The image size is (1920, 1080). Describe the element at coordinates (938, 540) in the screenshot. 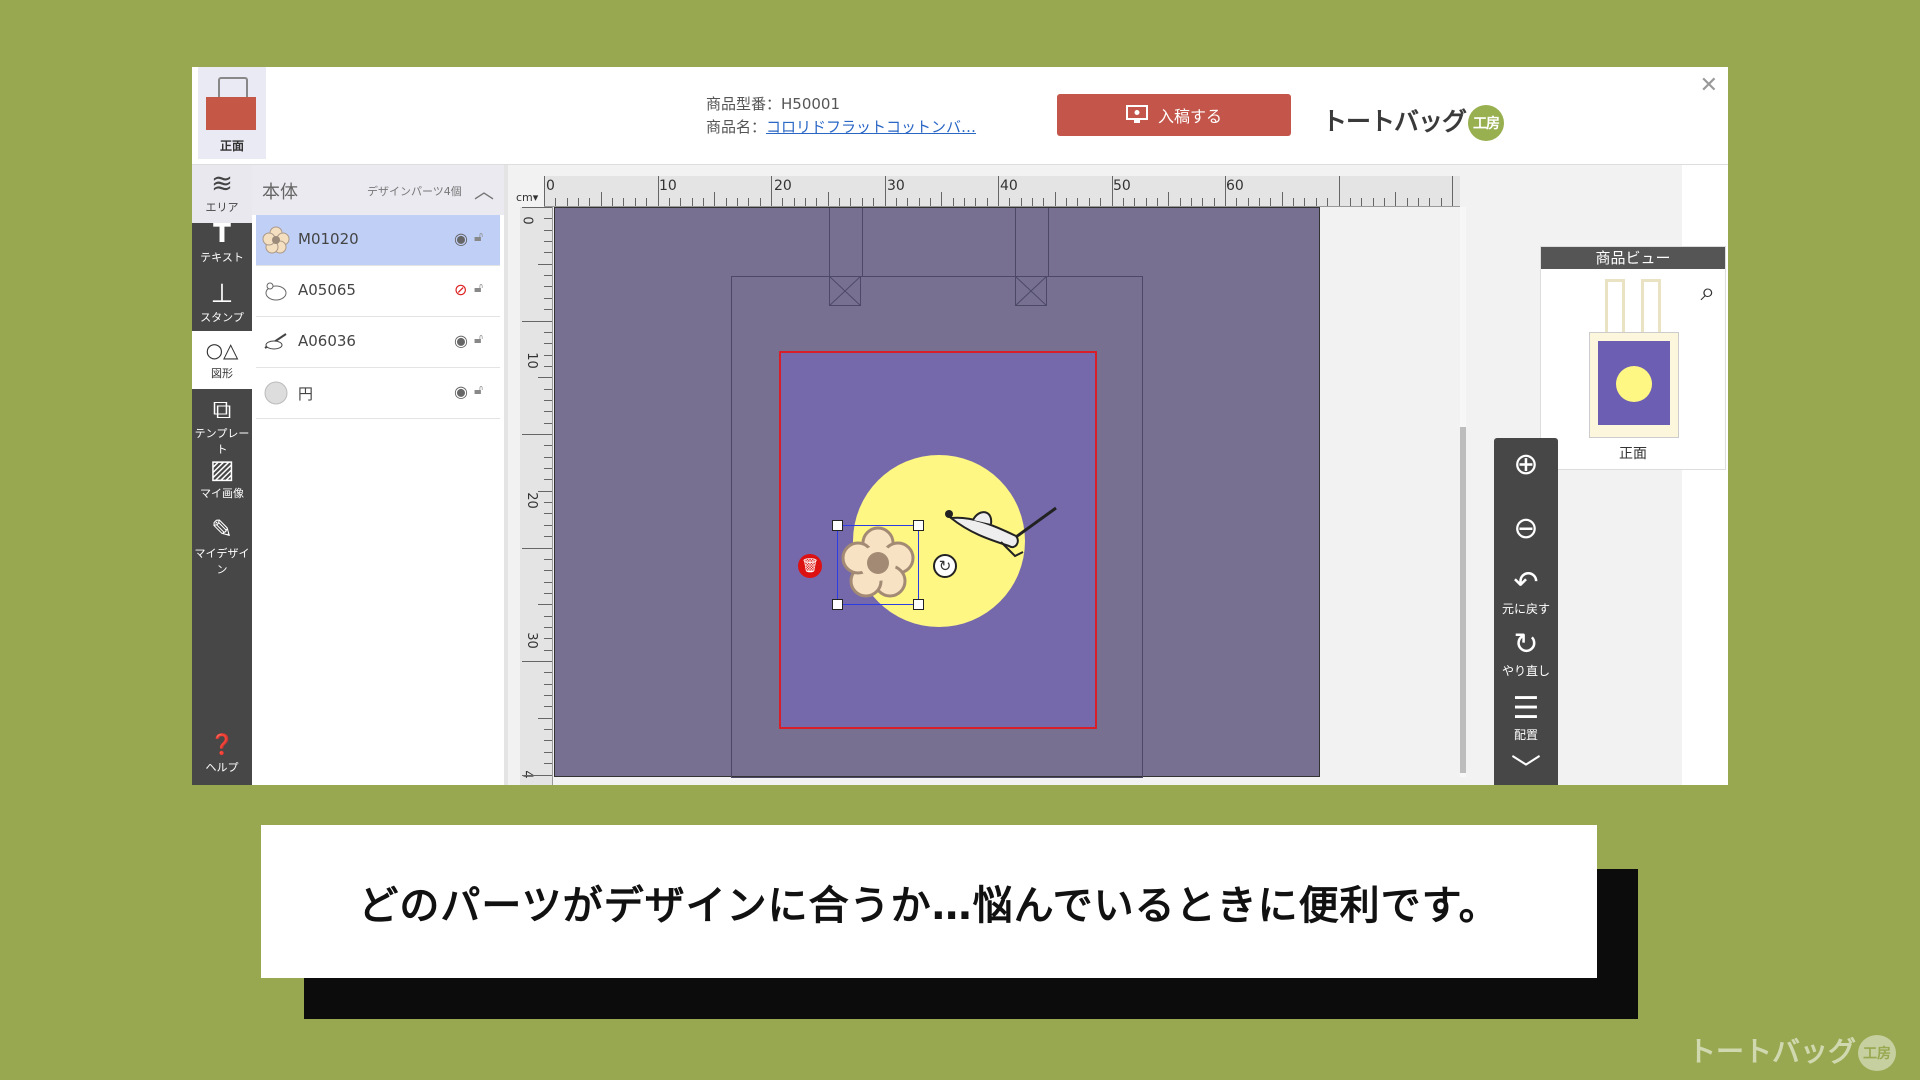

I see `print-area: 🗑︎ ↻` at that location.